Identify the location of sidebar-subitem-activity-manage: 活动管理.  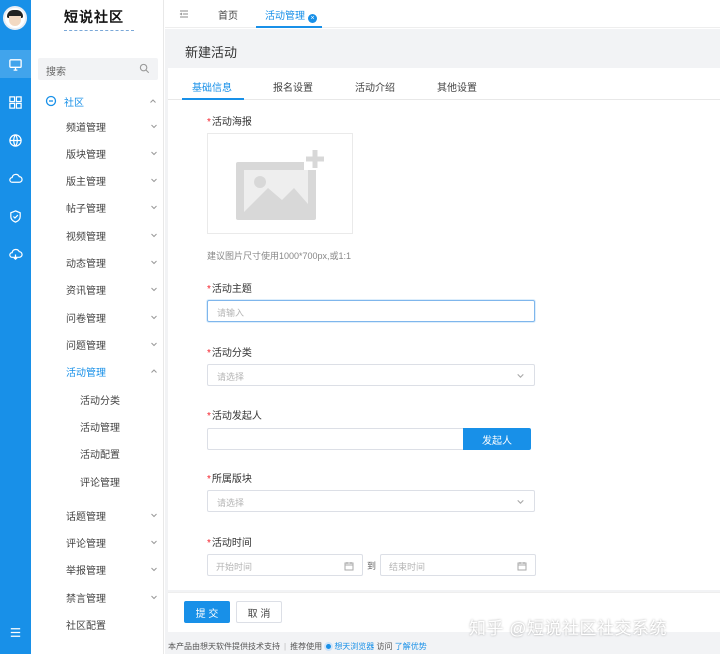
(100, 426).